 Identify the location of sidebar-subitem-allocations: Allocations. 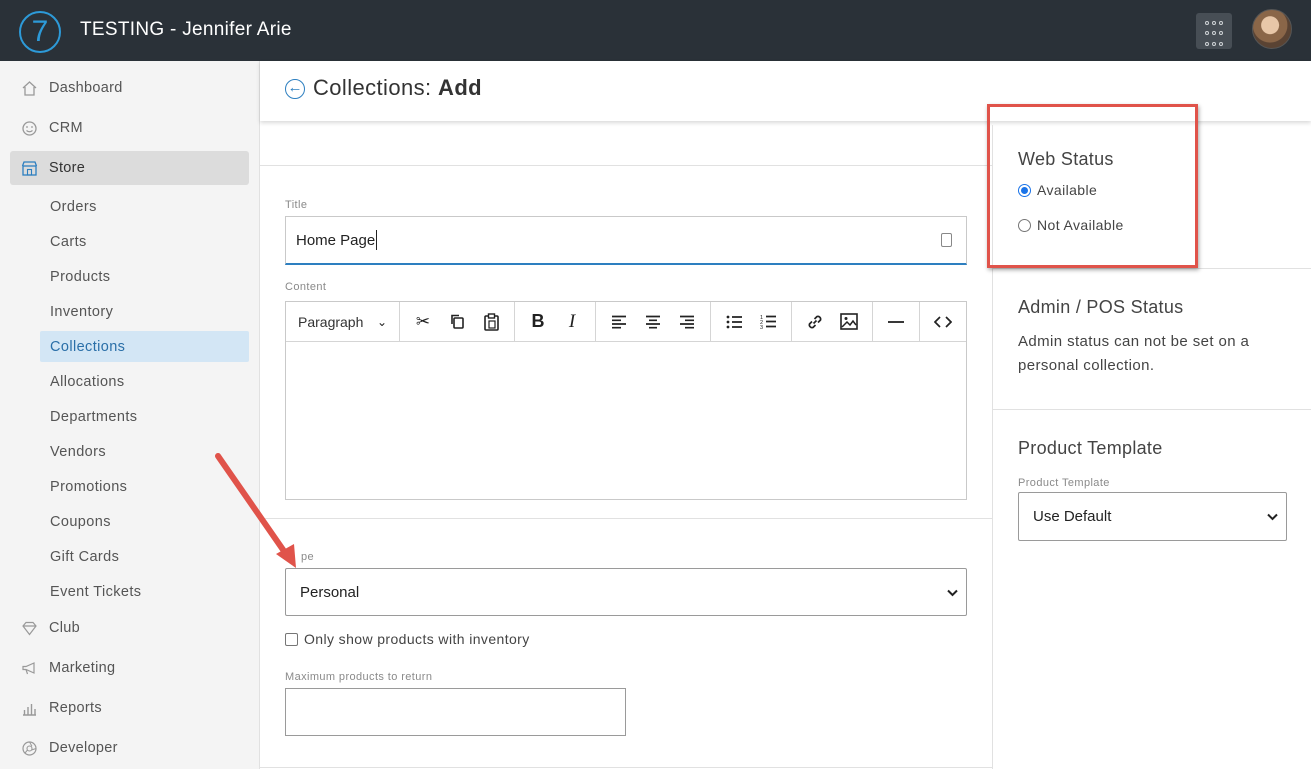
(144, 381).